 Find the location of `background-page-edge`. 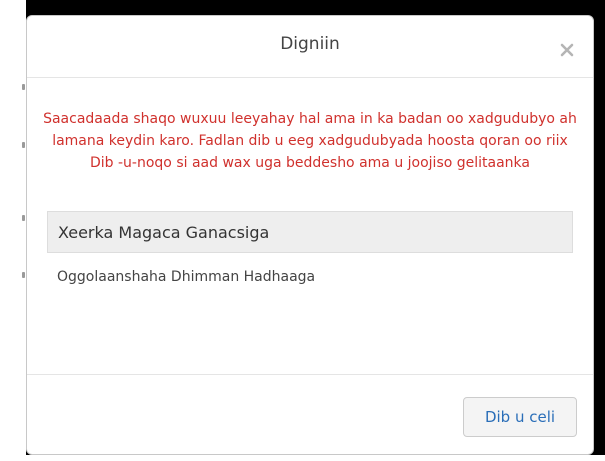

background-page-edge is located at coordinates (13, 230).